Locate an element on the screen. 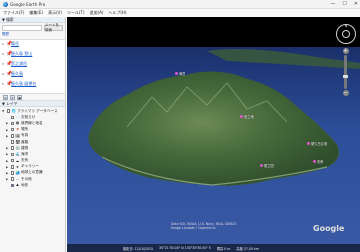  road-icon: 🛣 is located at coordinates (17, 142).